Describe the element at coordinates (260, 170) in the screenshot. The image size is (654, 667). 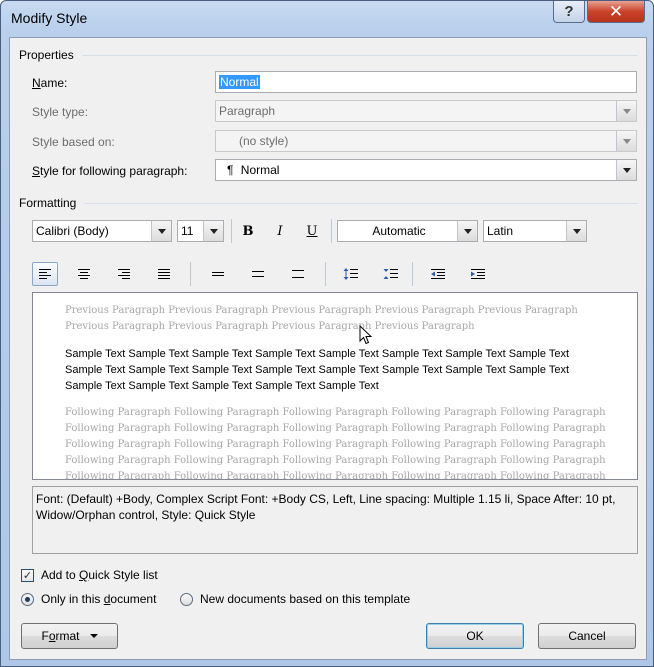
I see `following-paragraph-value: Normal` at that location.